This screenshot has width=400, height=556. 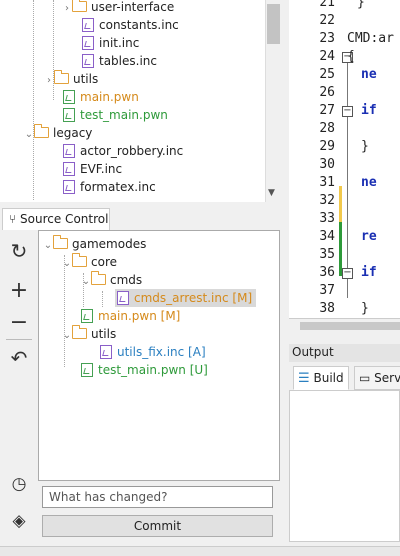 What do you see at coordinates (327, 110) in the screenshot?
I see `line-number: 27` at bounding box center [327, 110].